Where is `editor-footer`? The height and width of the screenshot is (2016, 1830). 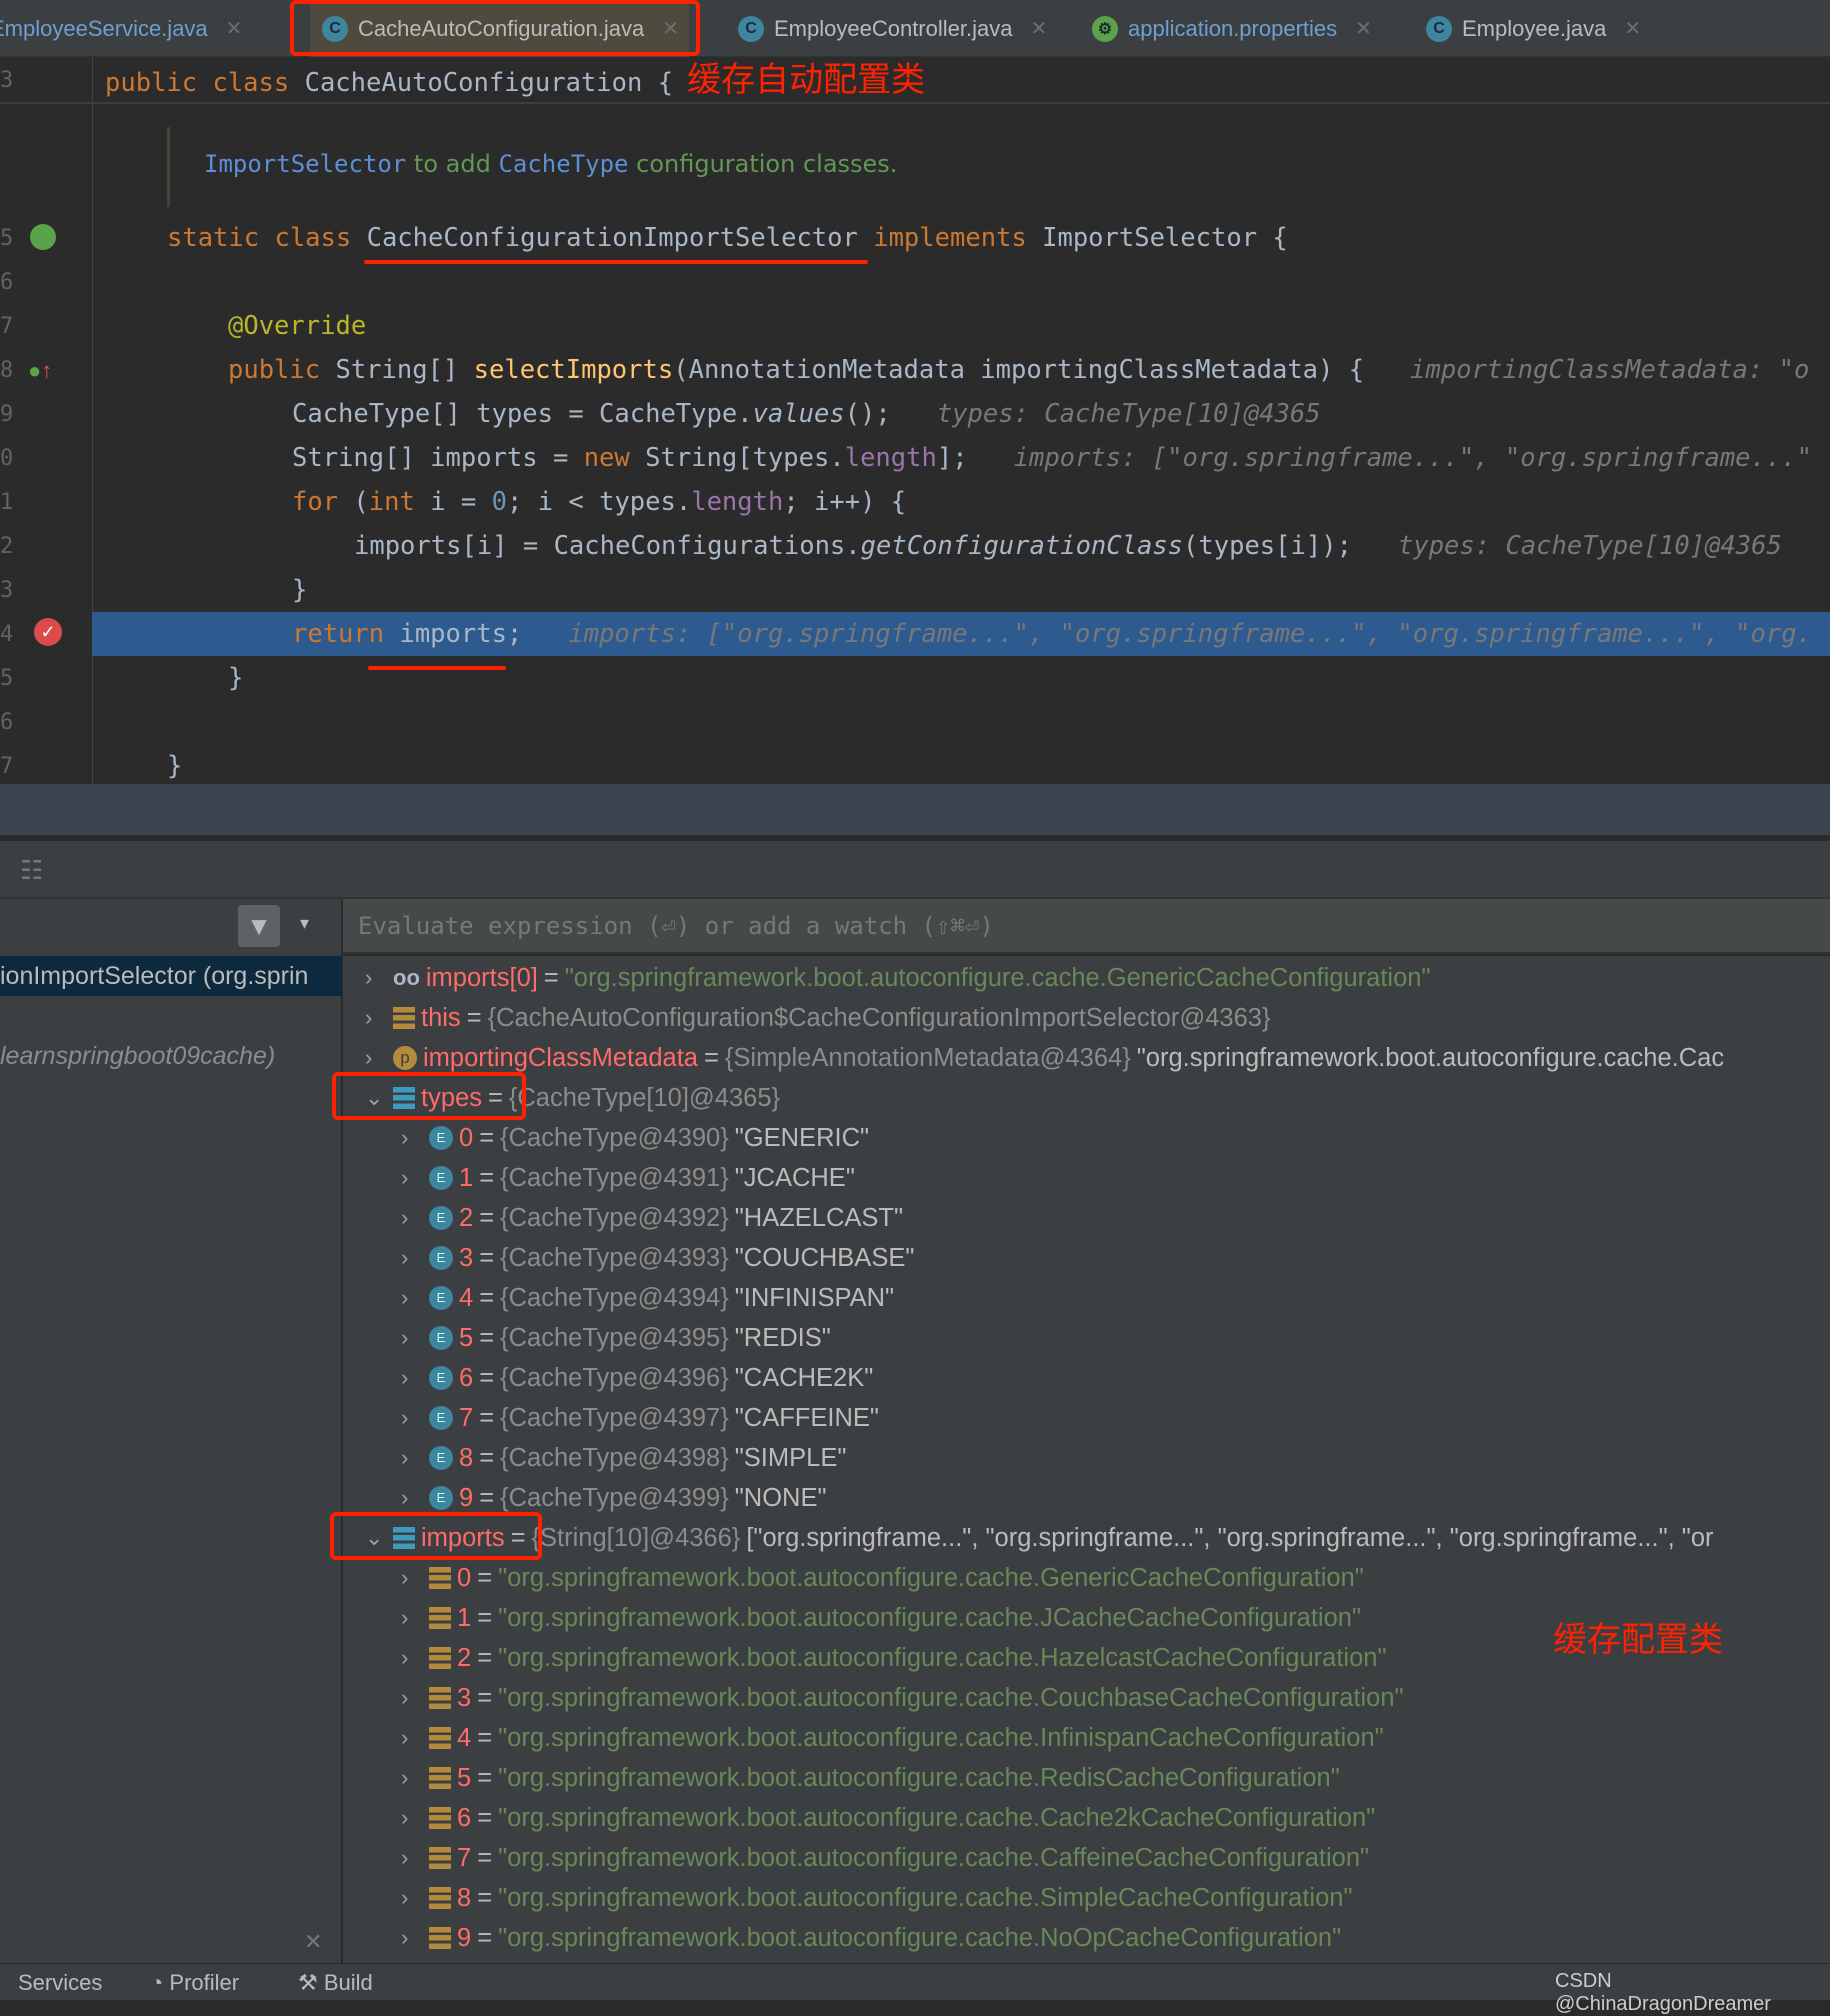
editor-footer is located at coordinates (915, 811).